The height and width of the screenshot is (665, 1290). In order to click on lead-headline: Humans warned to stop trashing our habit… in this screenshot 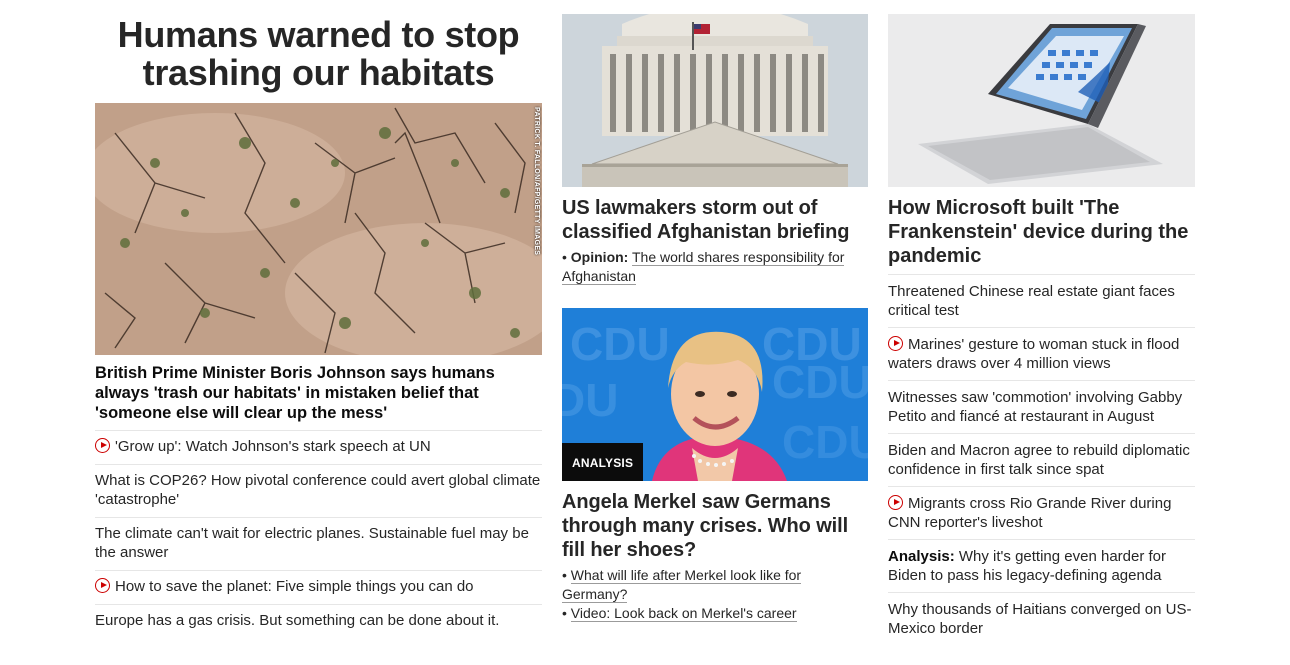, I will do `click(318, 58)`.